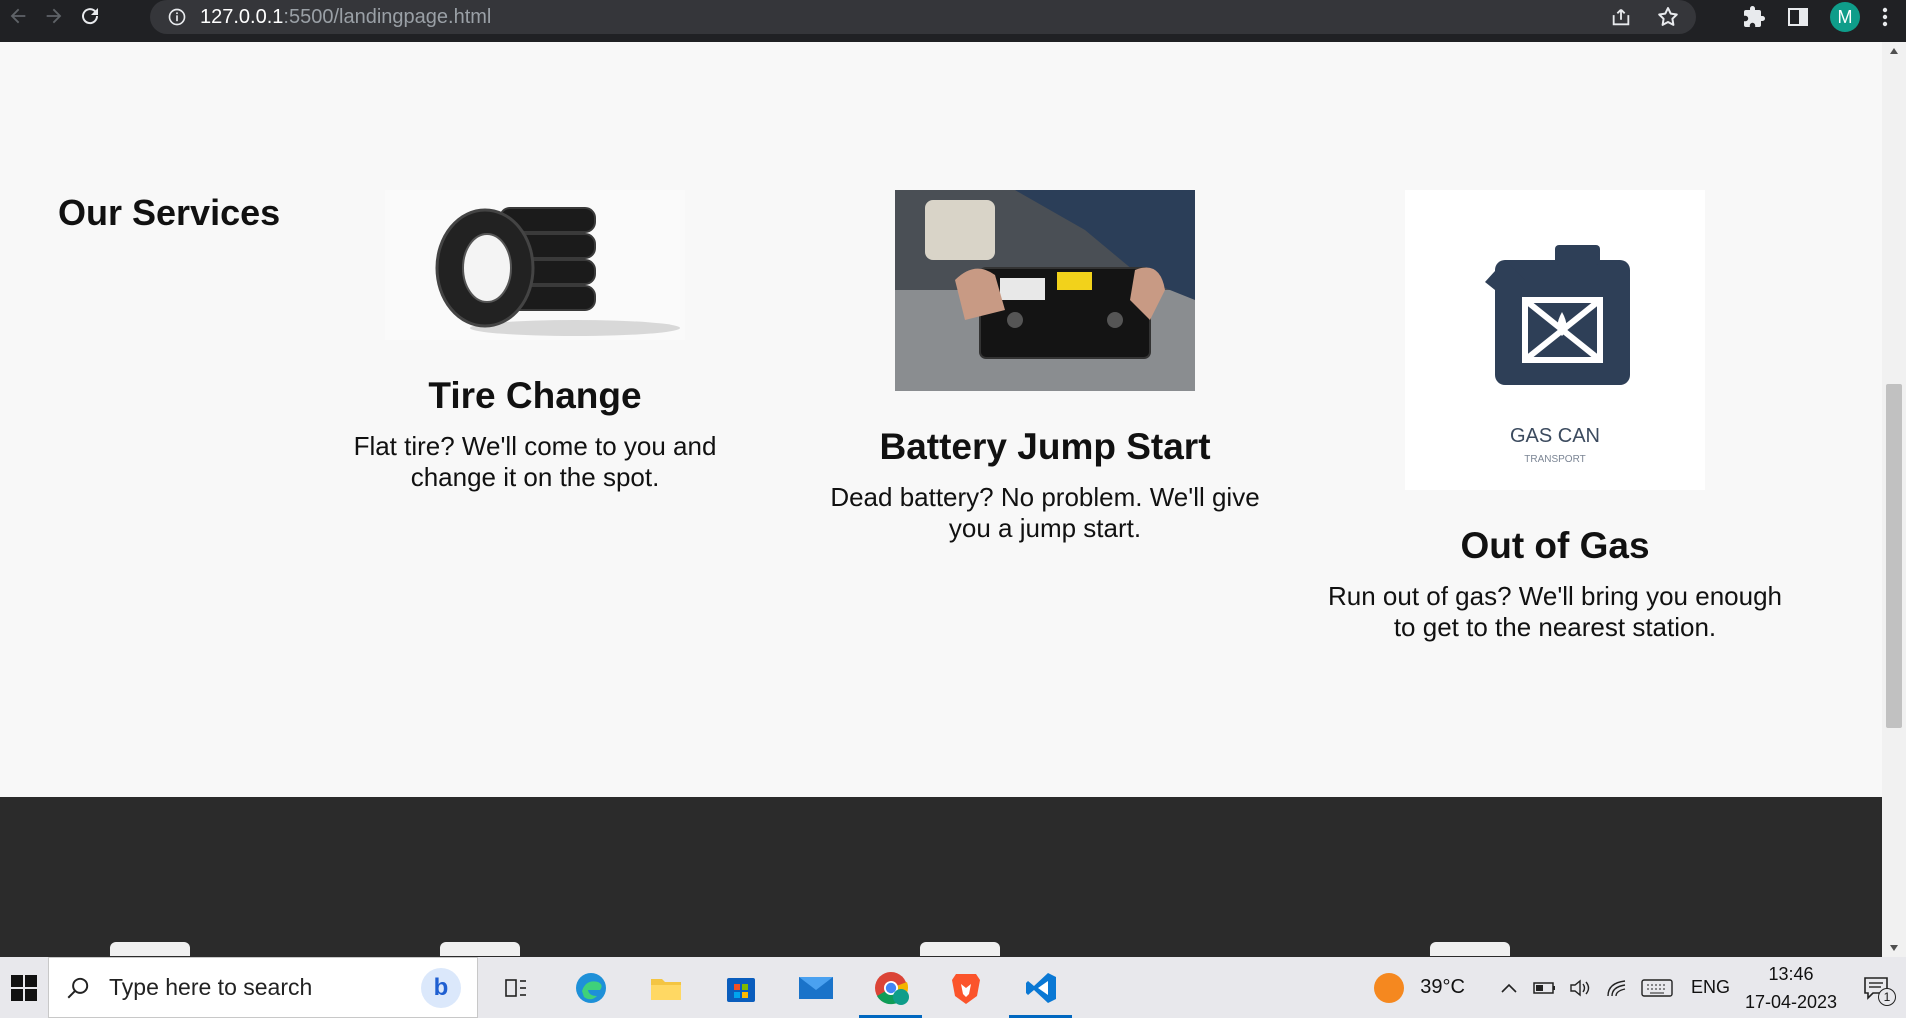 The image size is (1906, 1018). I want to click on service-title: Battery Jump Start, so click(1045, 446).